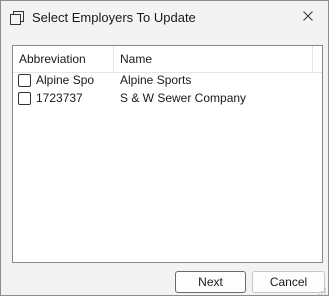 The image size is (329, 299). I want to click on column-header-abbreviation: Abbreviation, so click(63, 59).